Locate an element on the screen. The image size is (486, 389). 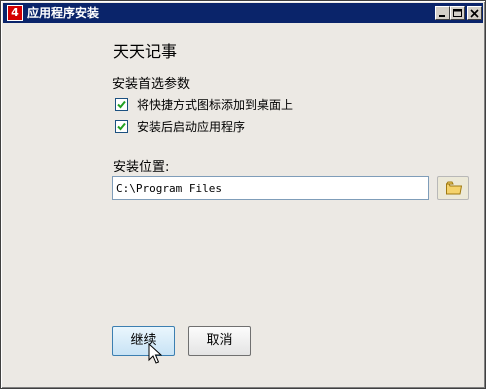
continue-button: 继续 is located at coordinates (143, 341).